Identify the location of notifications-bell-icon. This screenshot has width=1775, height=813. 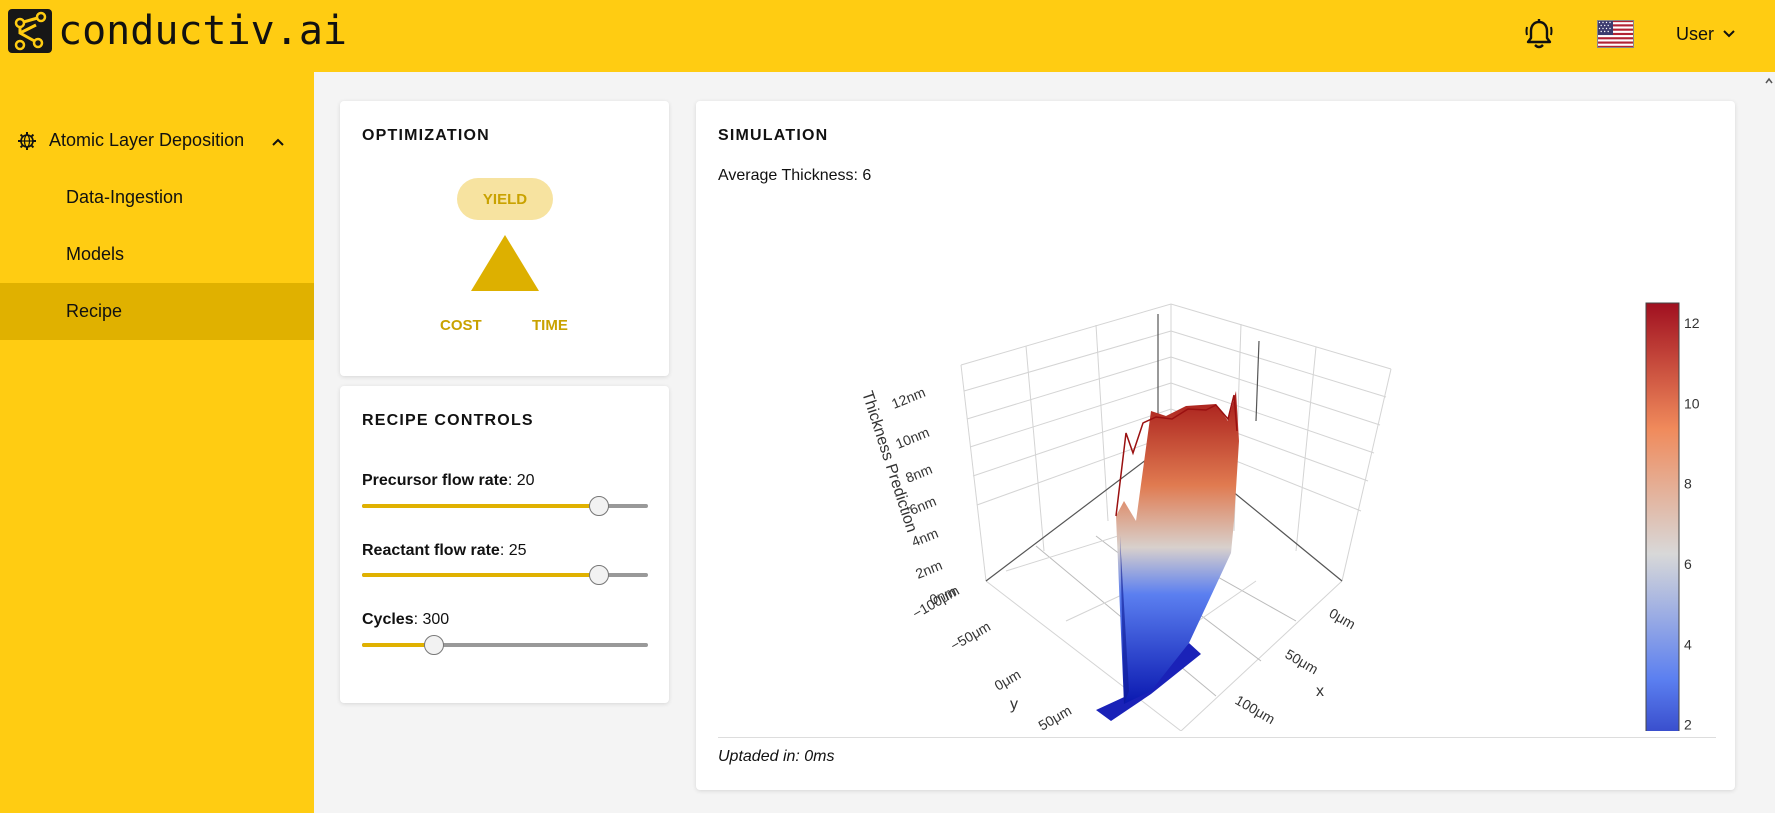
(1539, 34).